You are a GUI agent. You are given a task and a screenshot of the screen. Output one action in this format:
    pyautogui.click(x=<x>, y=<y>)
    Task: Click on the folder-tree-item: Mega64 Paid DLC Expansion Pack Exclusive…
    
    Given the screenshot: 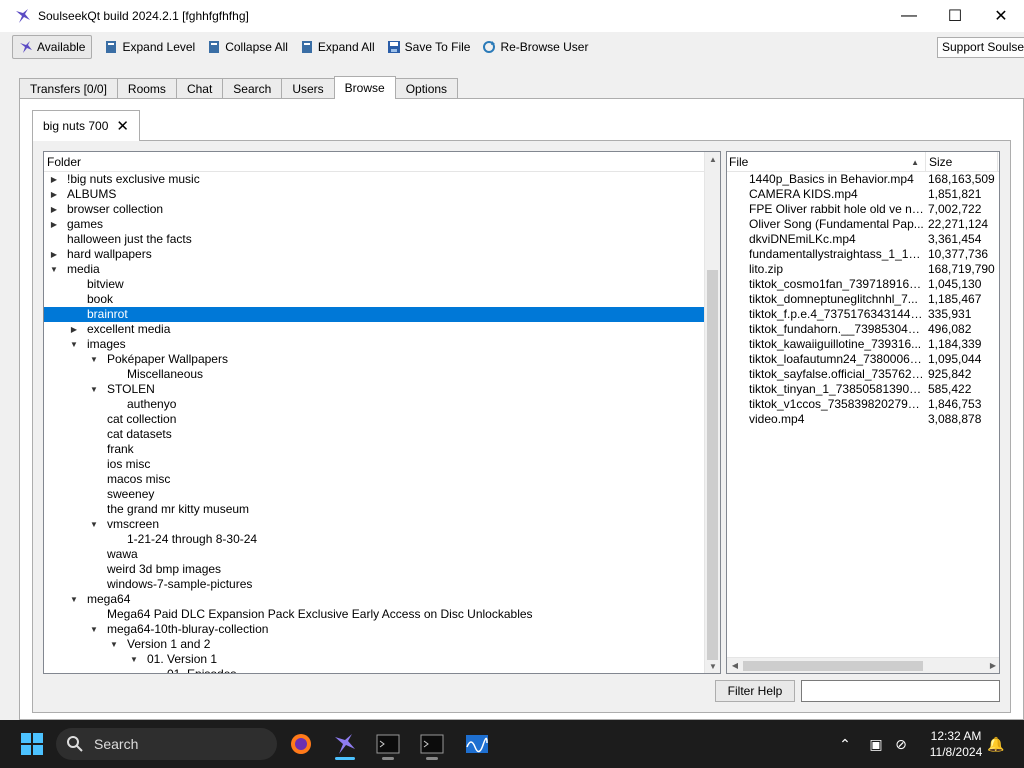 What is the action you would take?
    pyautogui.click(x=375, y=614)
    